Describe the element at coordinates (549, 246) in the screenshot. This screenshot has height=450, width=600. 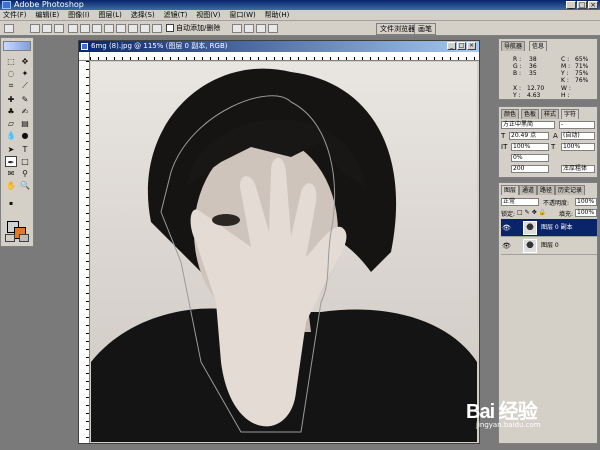
I see `layer-row-base: 👁 图层 0` at that location.